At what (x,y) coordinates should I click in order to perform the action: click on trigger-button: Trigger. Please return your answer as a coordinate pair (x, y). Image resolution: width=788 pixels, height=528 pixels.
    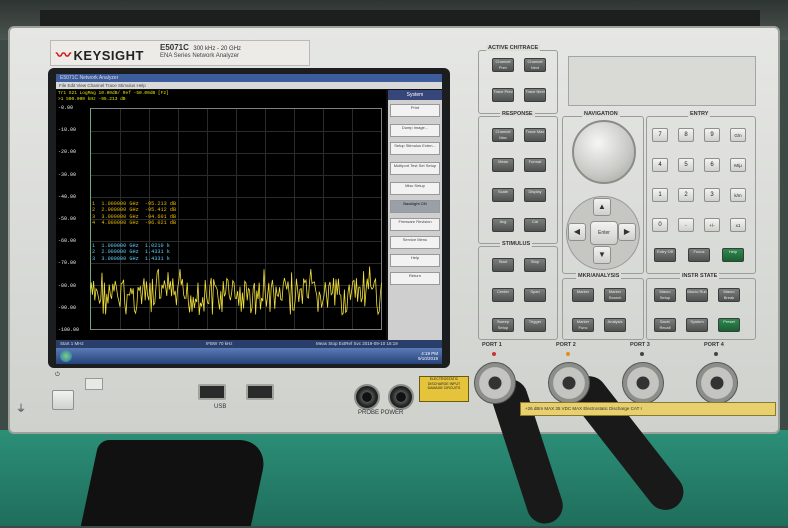
    Looking at the image, I should click on (535, 325).